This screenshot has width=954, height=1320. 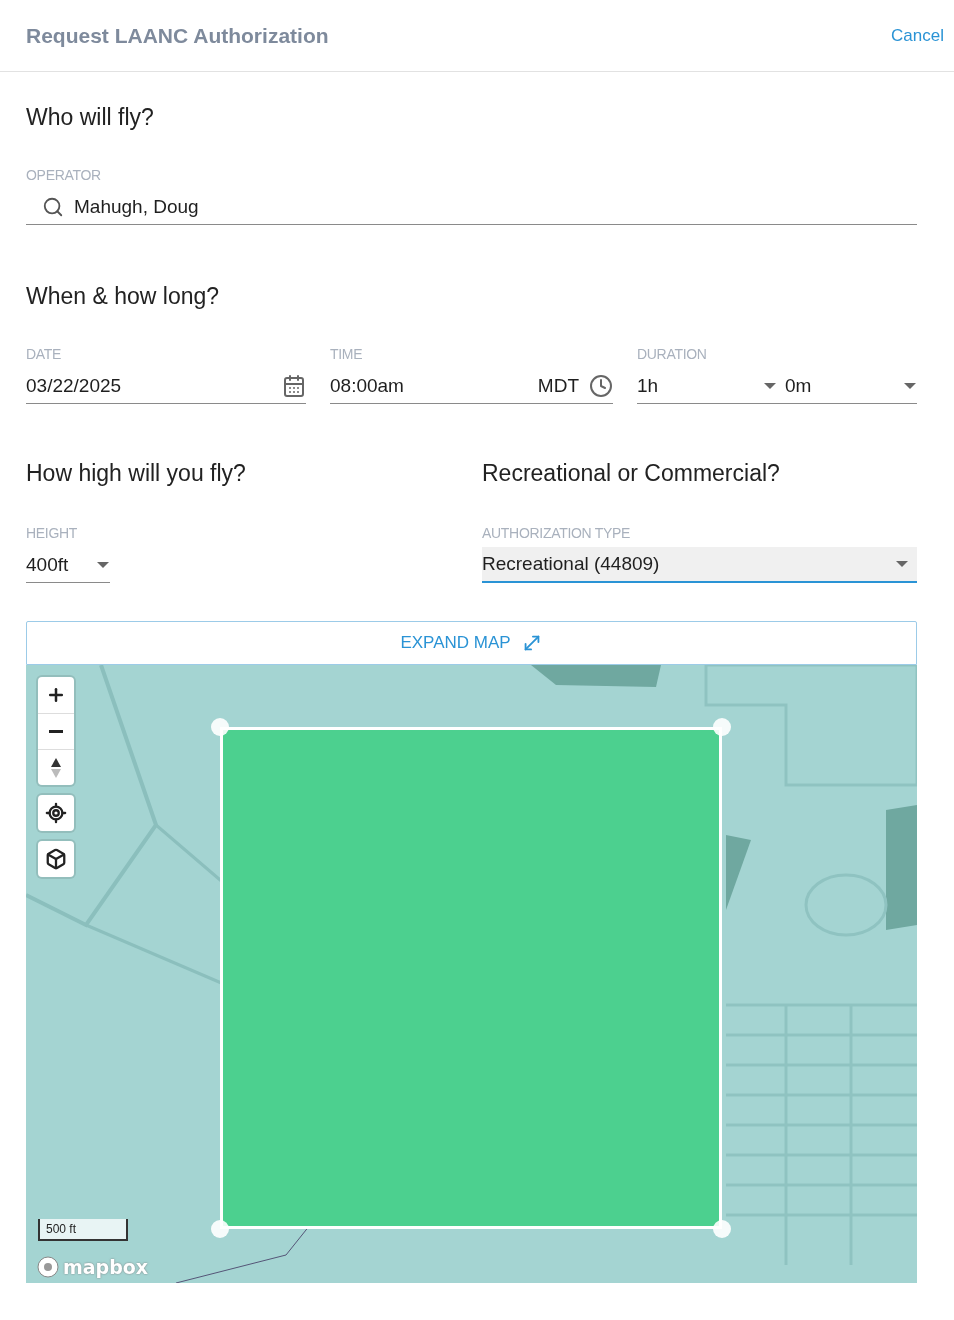 I want to click on cube-icon, so click(x=56, y=859).